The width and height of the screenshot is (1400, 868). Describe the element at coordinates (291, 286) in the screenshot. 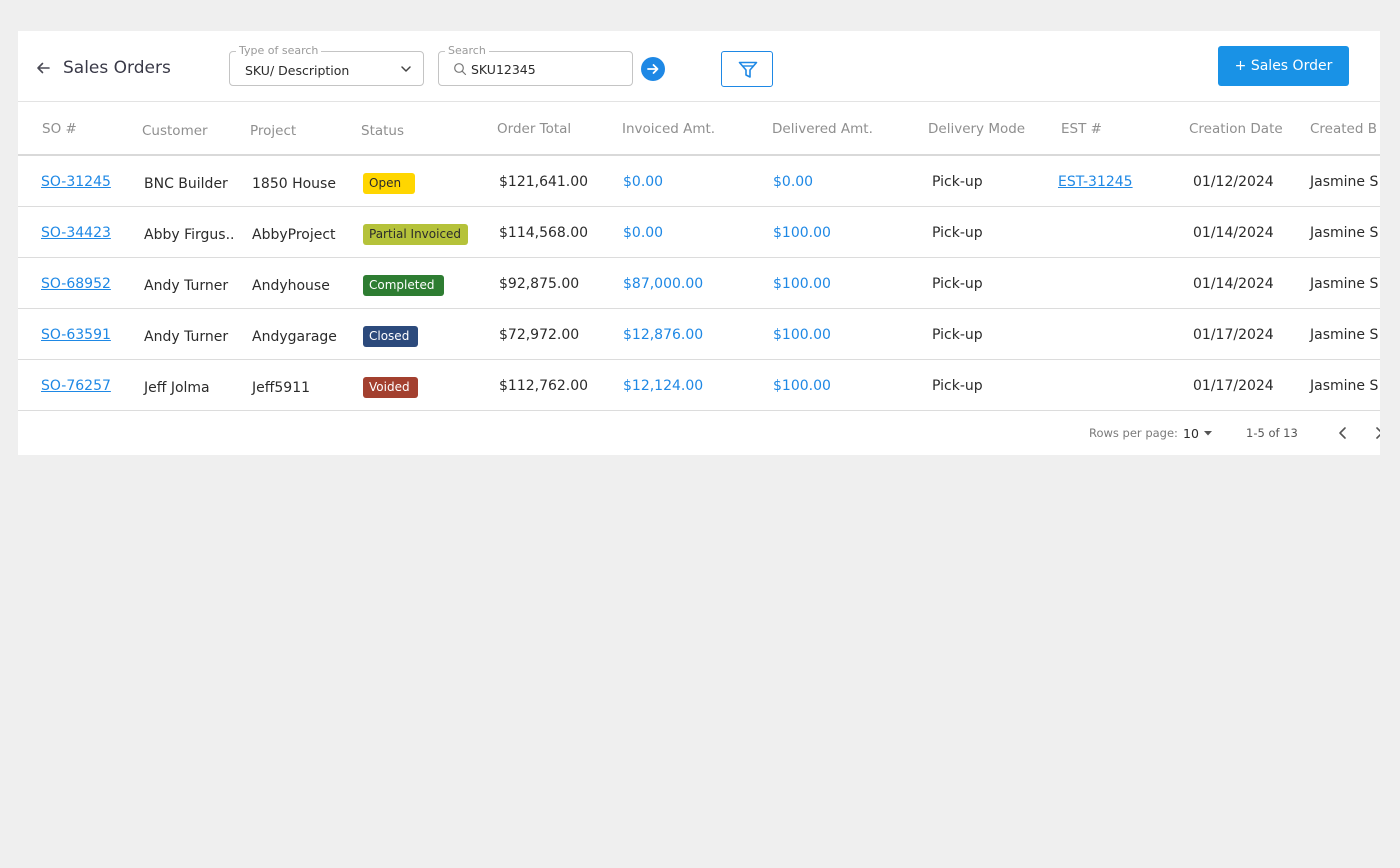

I see `project-cell: Andyhouse` at that location.